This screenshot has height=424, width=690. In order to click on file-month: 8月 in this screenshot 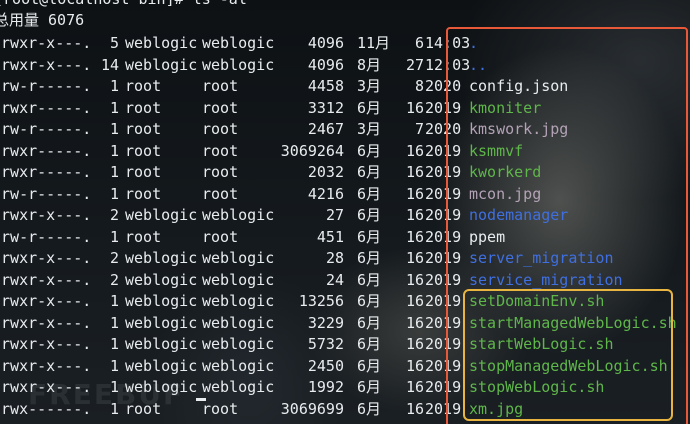, I will do `click(369, 64)`.